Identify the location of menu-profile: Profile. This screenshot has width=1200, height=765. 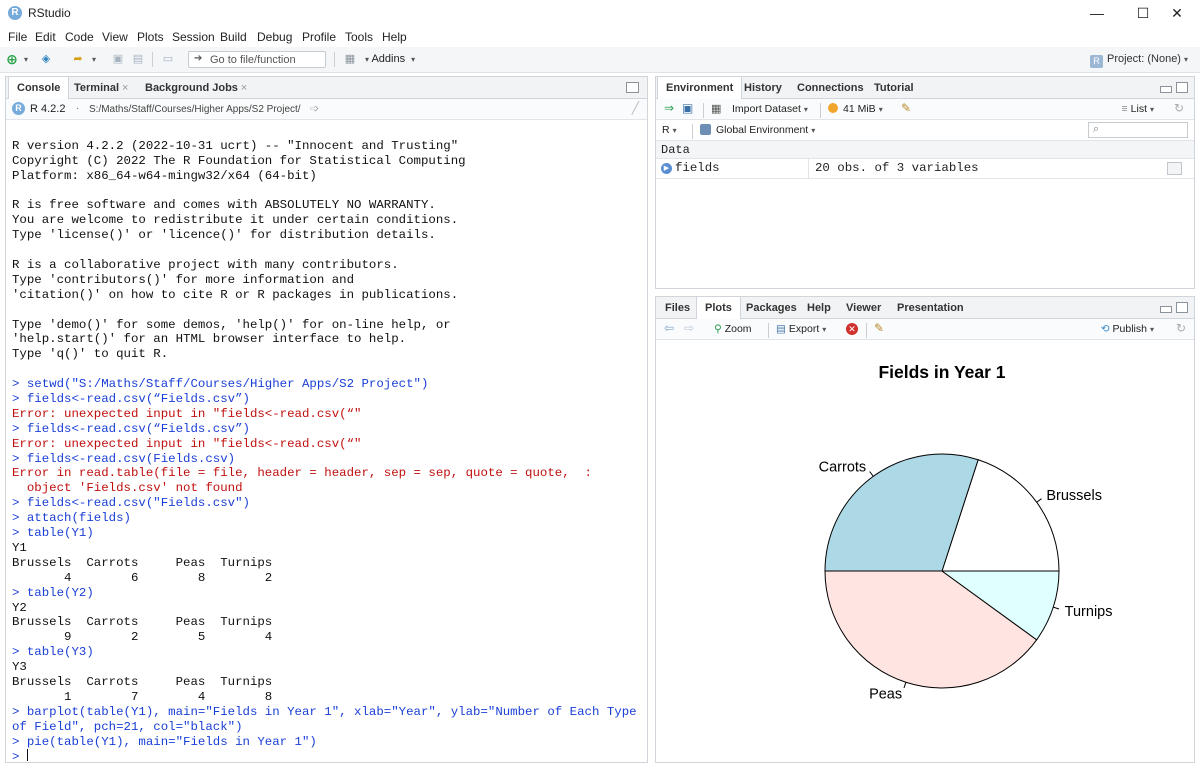
(319, 37).